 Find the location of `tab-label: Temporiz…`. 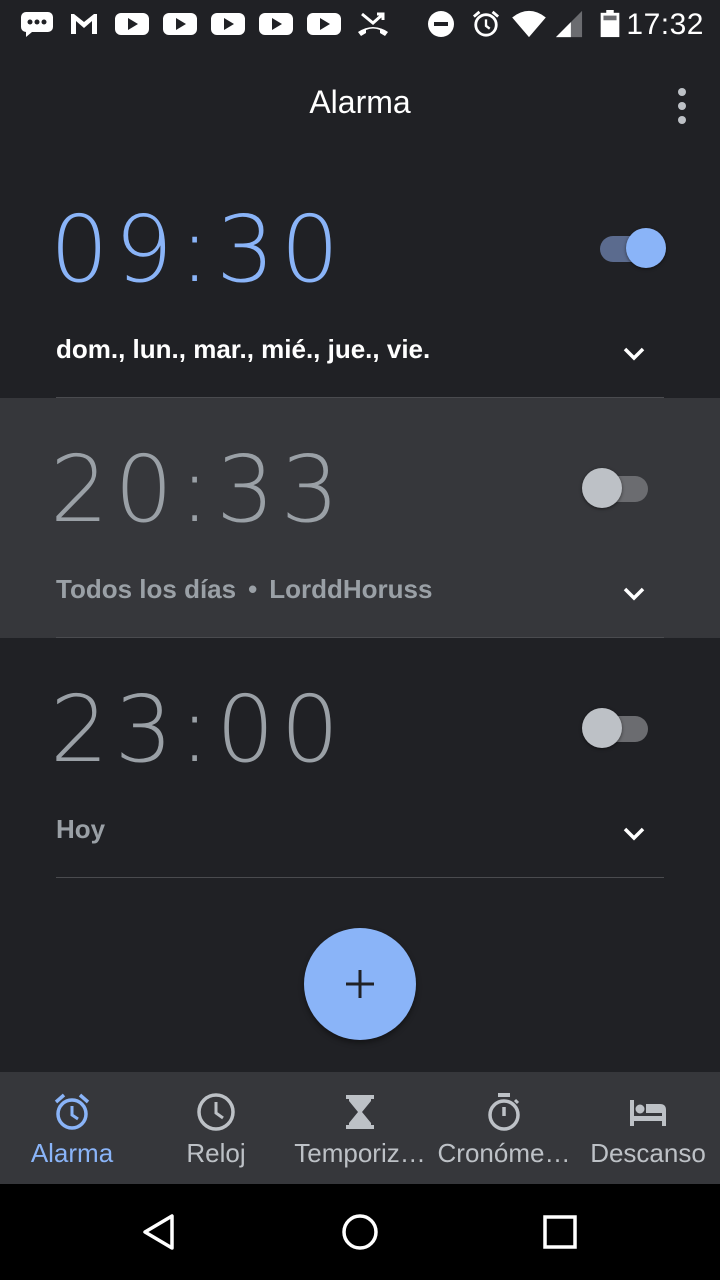

tab-label: Temporiz… is located at coordinates (360, 1153).